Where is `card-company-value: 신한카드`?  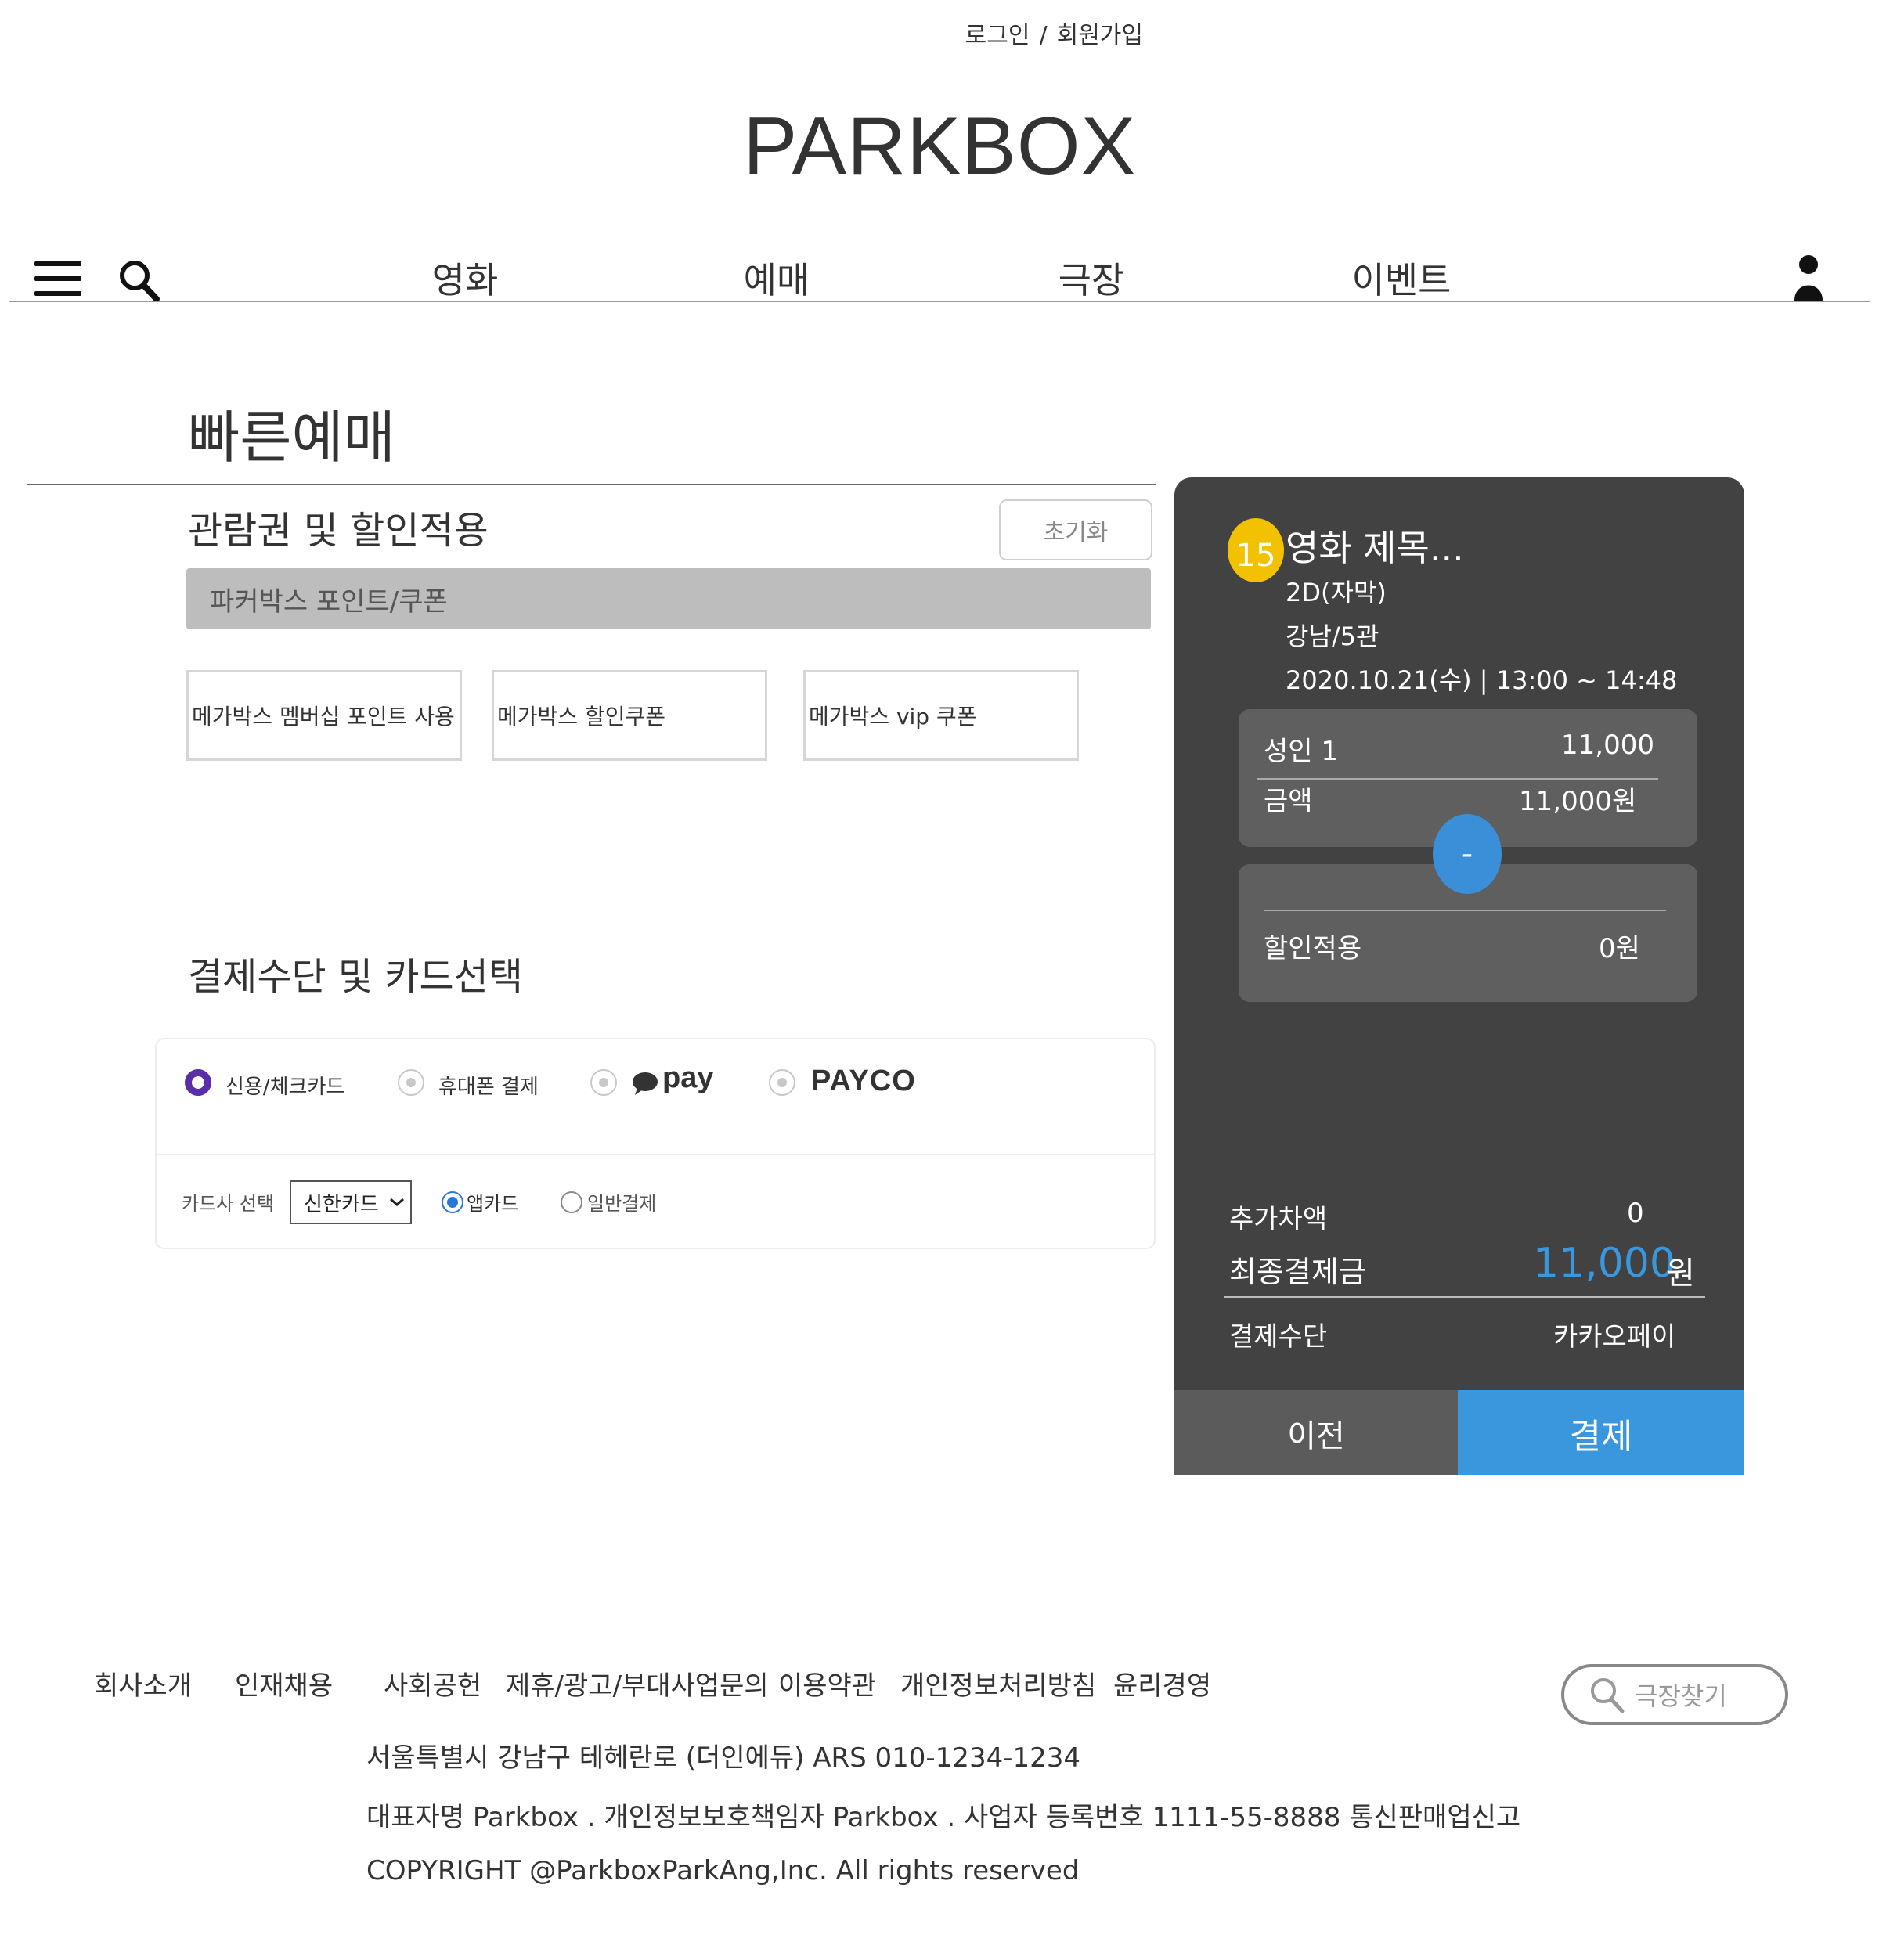
card-company-value: 신한카드 is located at coordinates (341, 1204).